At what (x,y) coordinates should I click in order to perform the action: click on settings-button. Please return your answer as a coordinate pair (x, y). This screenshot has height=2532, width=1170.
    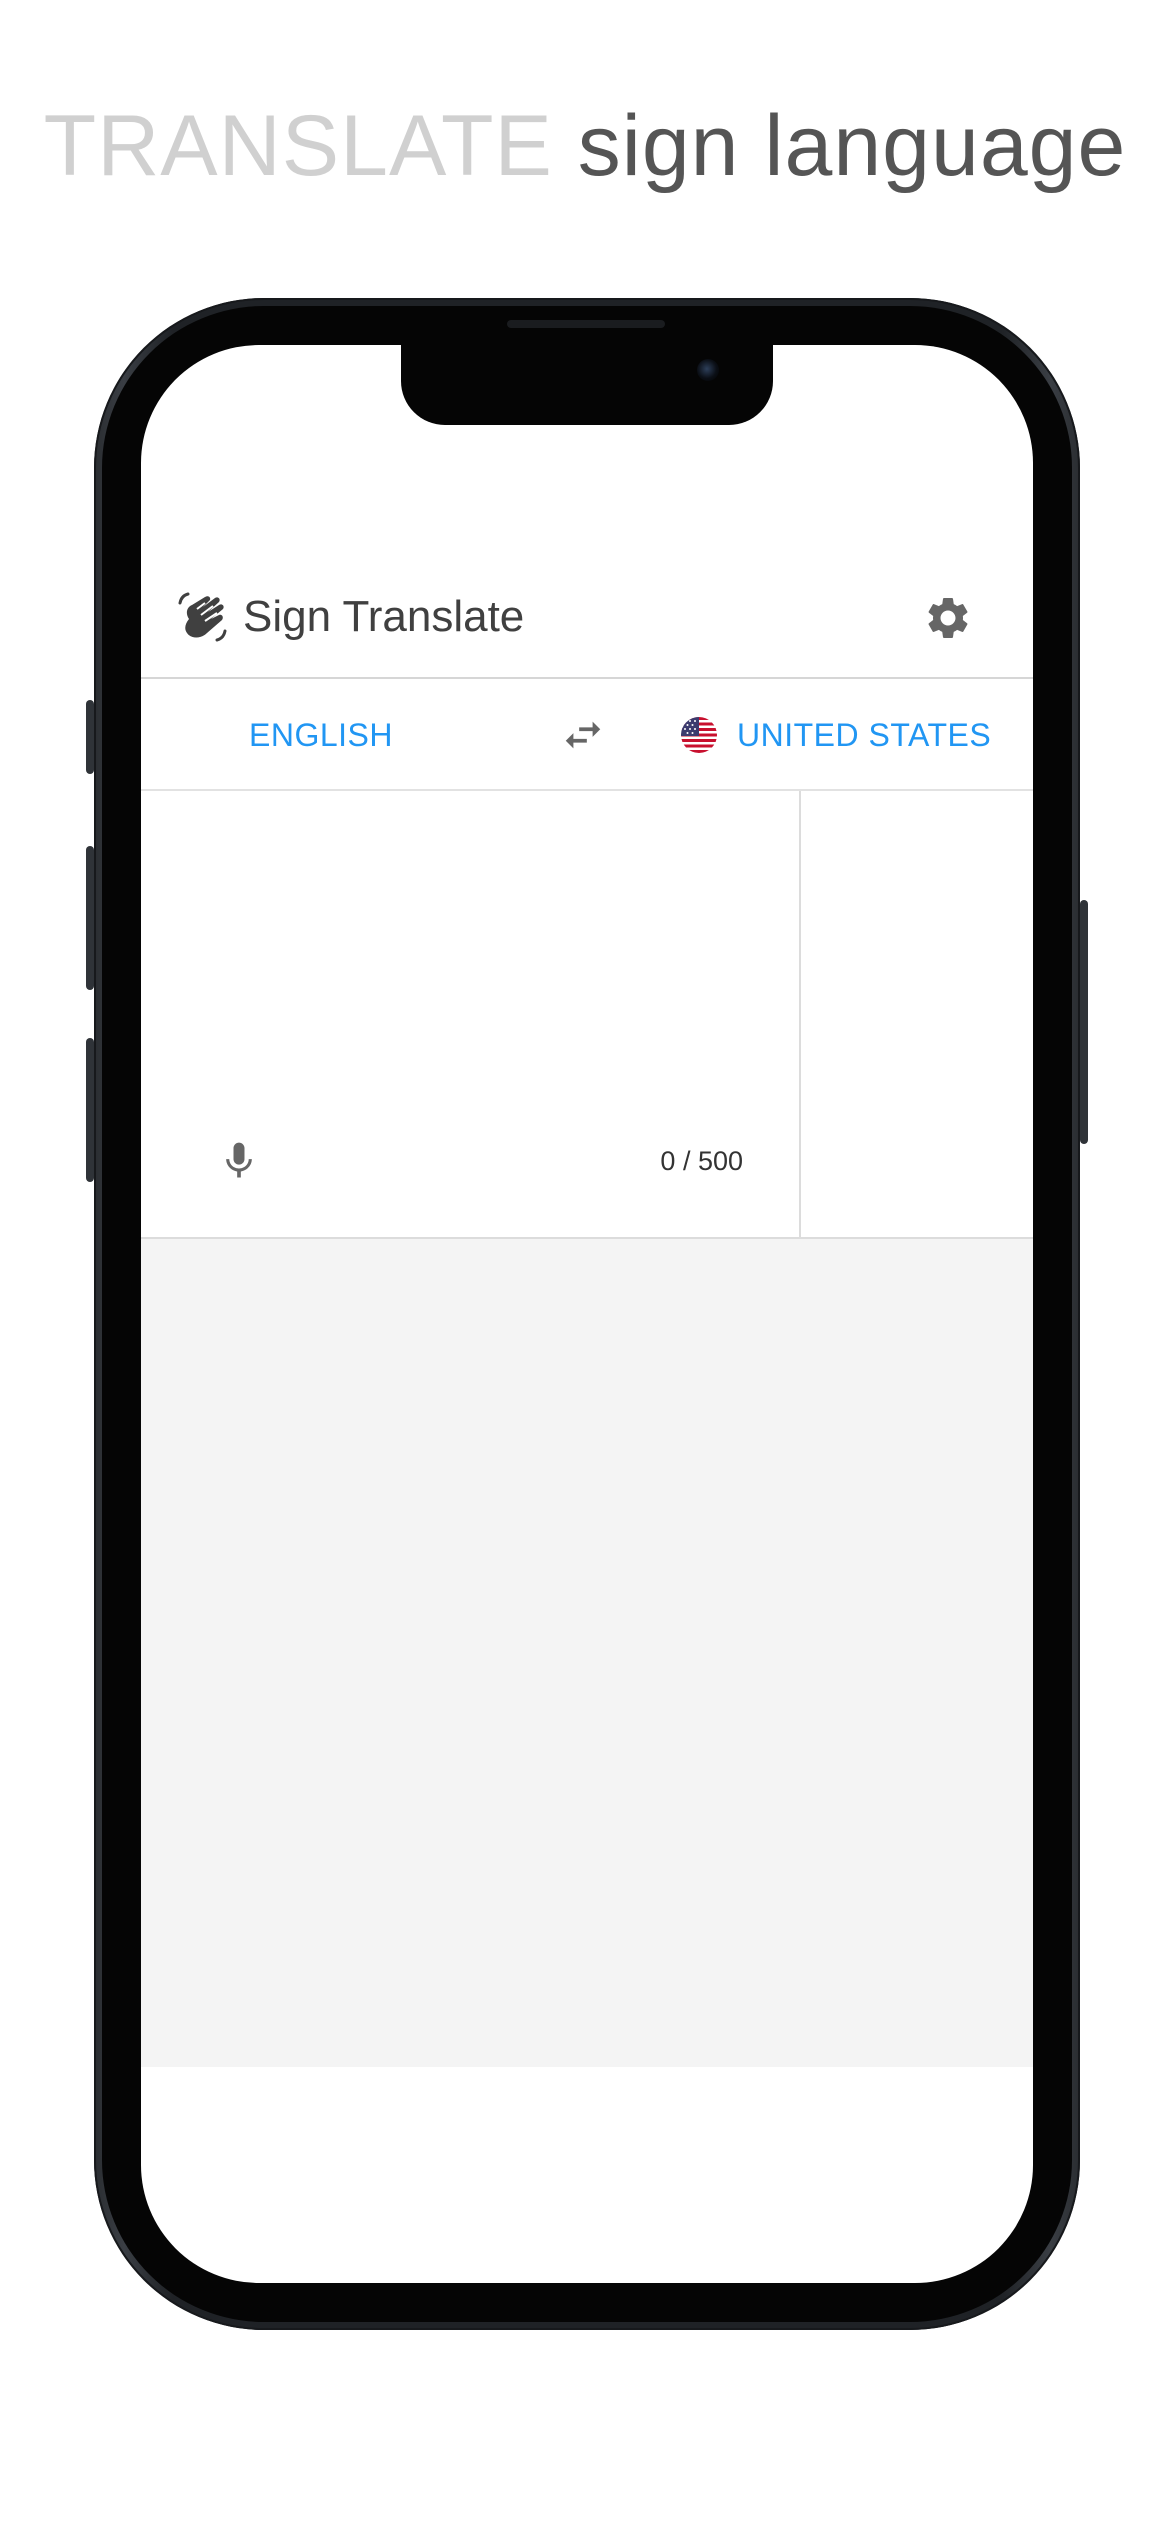
    Looking at the image, I should click on (948, 618).